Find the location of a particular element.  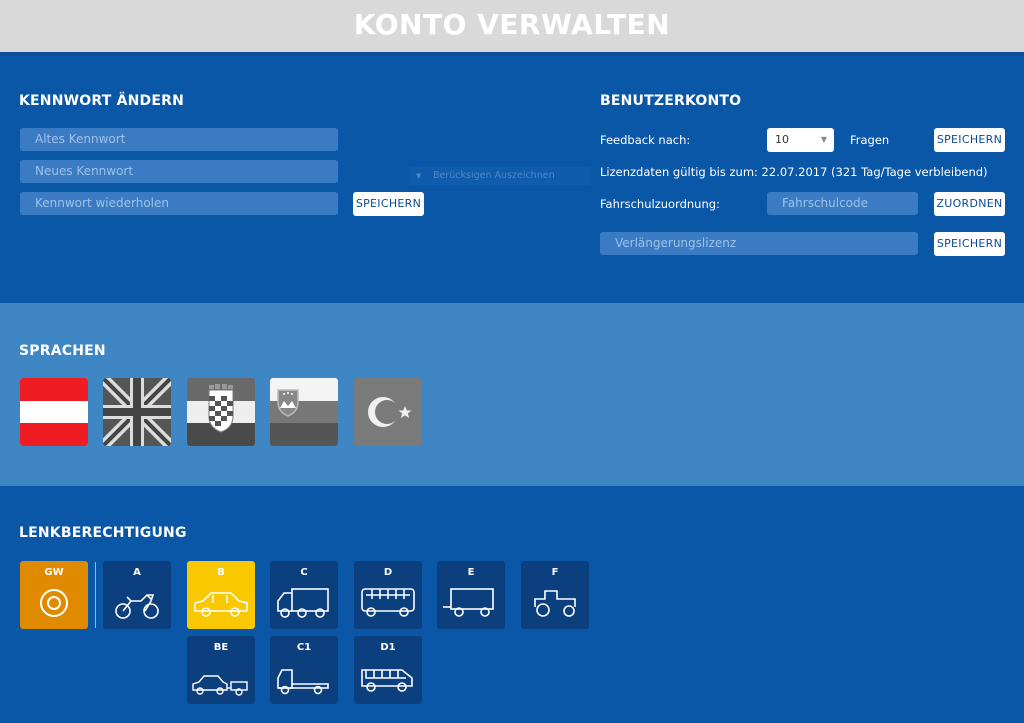

license-a: A is located at coordinates (137, 595).